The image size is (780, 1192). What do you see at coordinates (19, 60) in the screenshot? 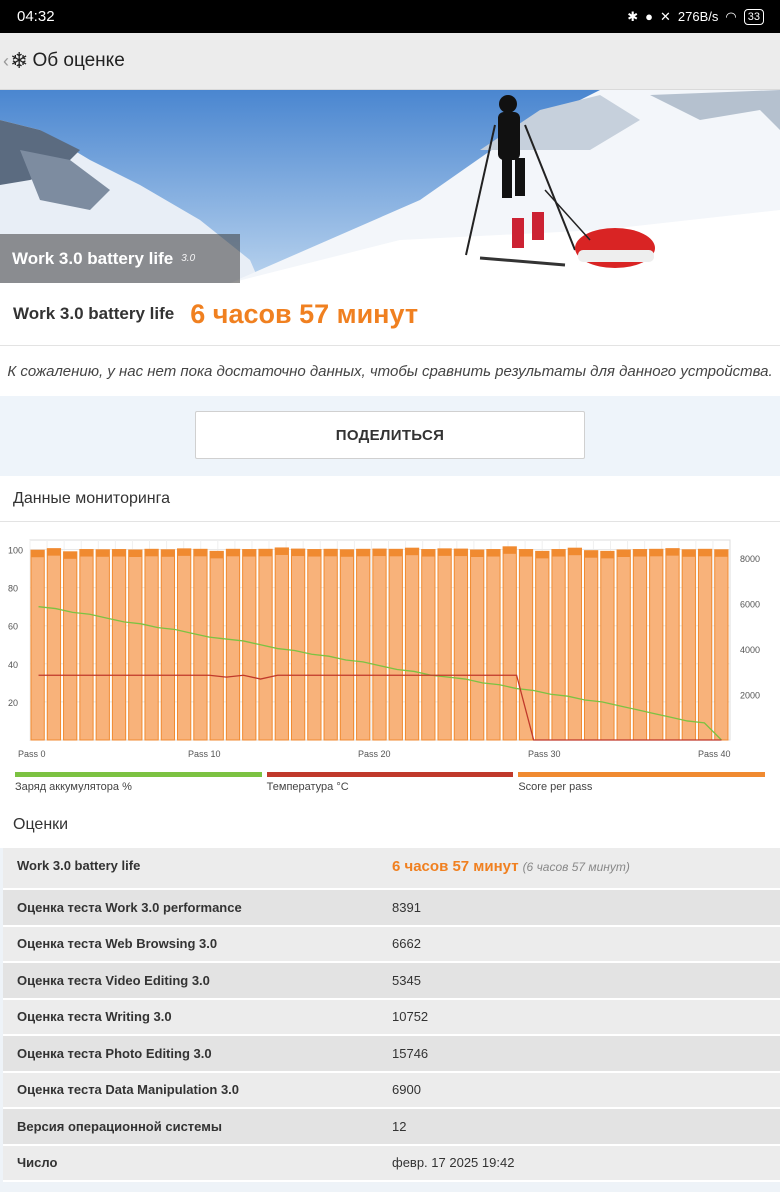
I see `snowflake-icon: ❄` at bounding box center [19, 60].